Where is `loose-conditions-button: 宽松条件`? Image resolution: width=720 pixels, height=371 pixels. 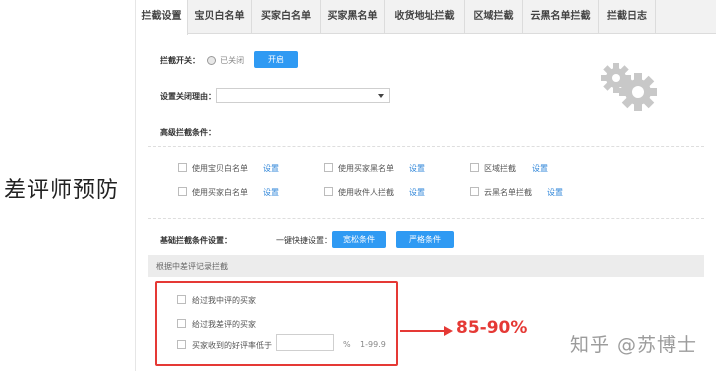 loose-conditions-button: 宽松条件 is located at coordinates (359, 239).